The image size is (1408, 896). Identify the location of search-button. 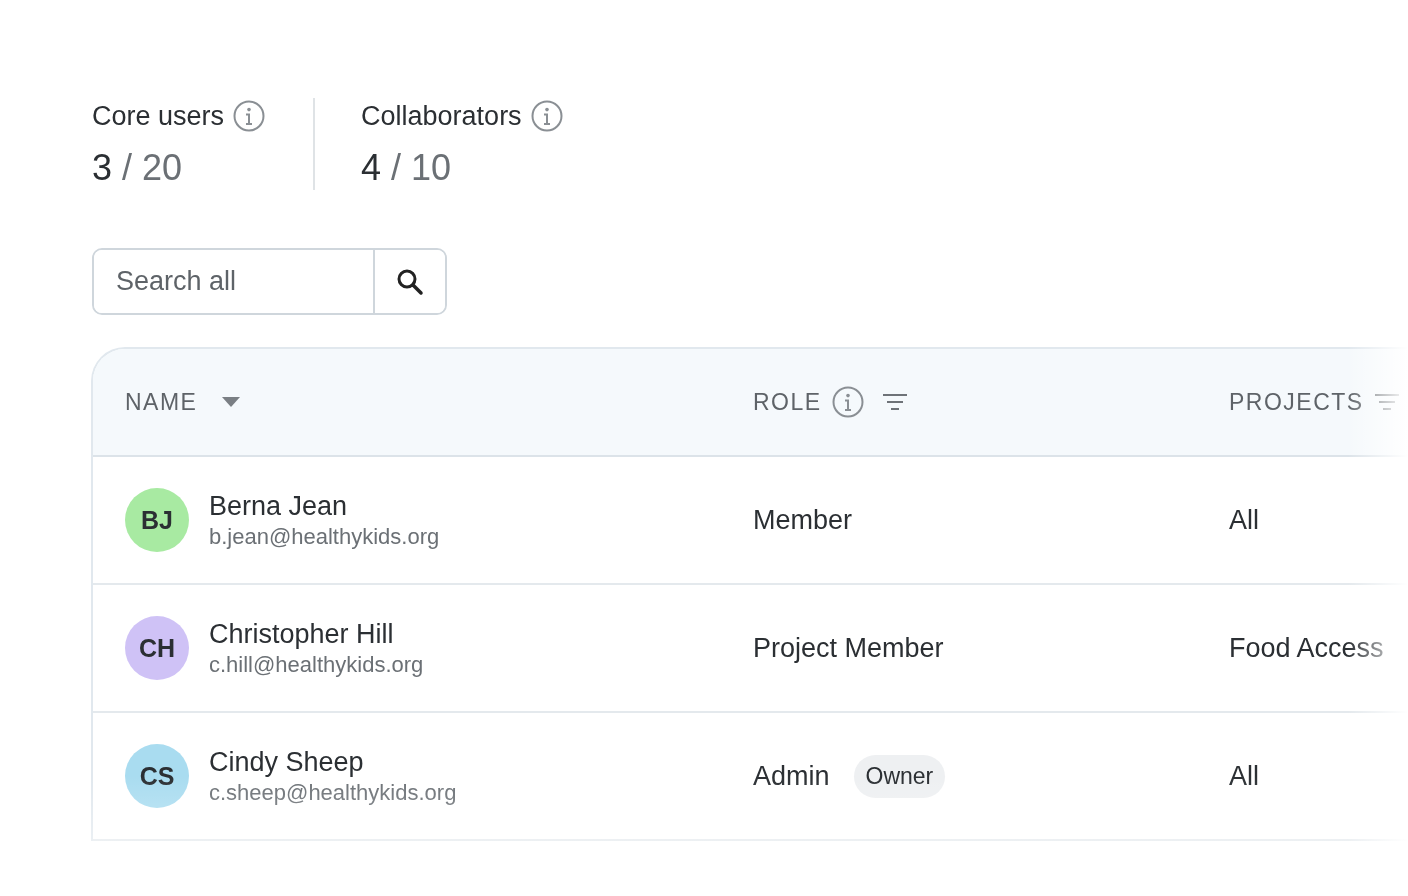
(409, 281).